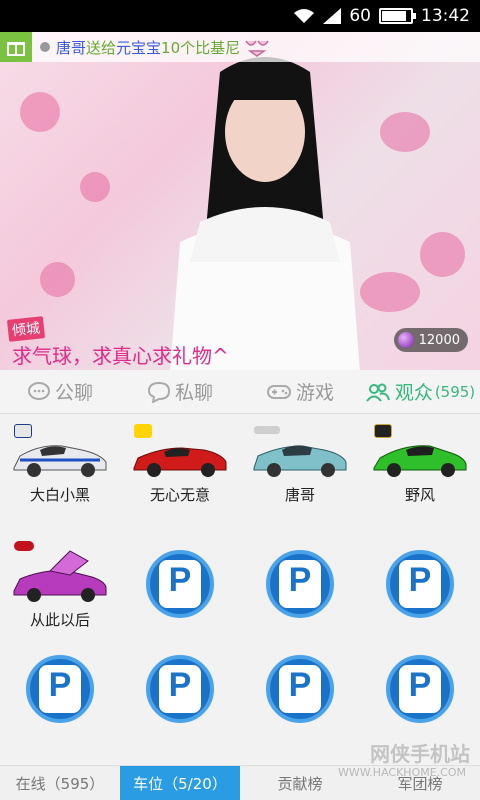 This screenshot has height=800, width=480. What do you see at coordinates (24, 546) in the screenshot?
I see `bugatti-logo-icon` at bounding box center [24, 546].